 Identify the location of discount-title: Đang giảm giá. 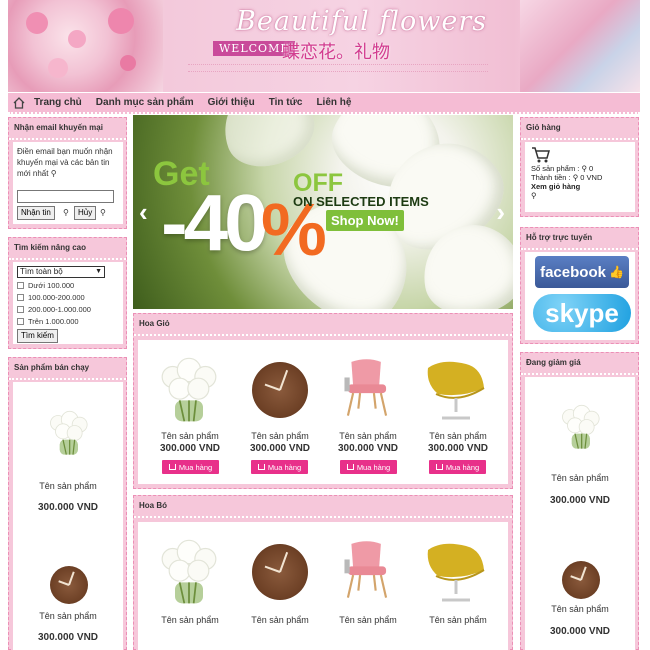
(579, 364).